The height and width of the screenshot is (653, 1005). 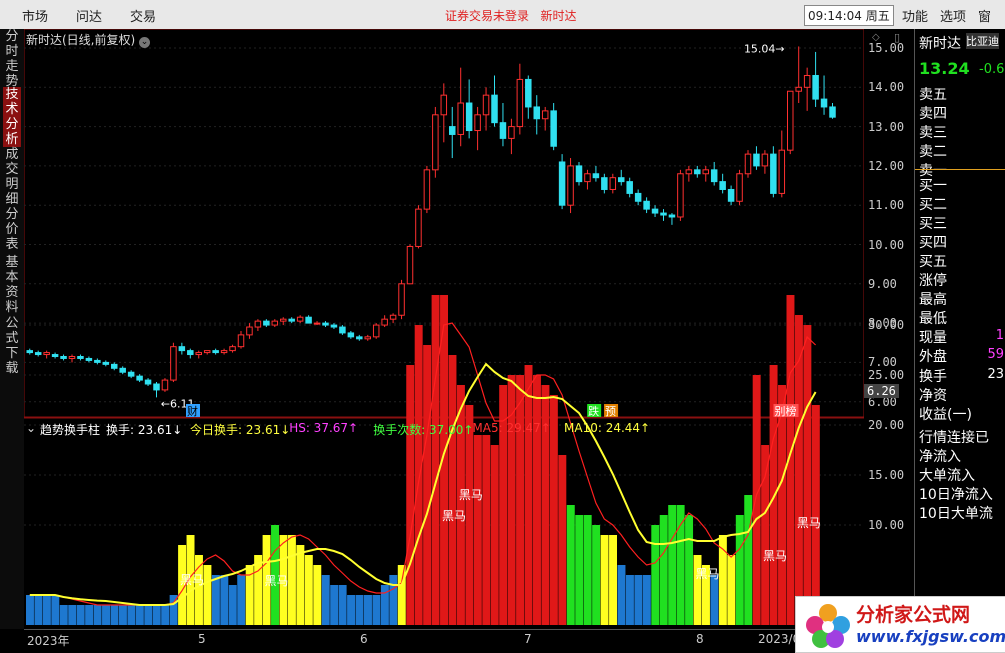 I want to click on menu-market: 市场, so click(x=35, y=15).